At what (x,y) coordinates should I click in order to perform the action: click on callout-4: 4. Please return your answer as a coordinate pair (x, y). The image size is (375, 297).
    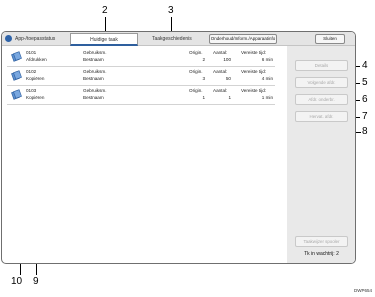
    Looking at the image, I should click on (365, 65).